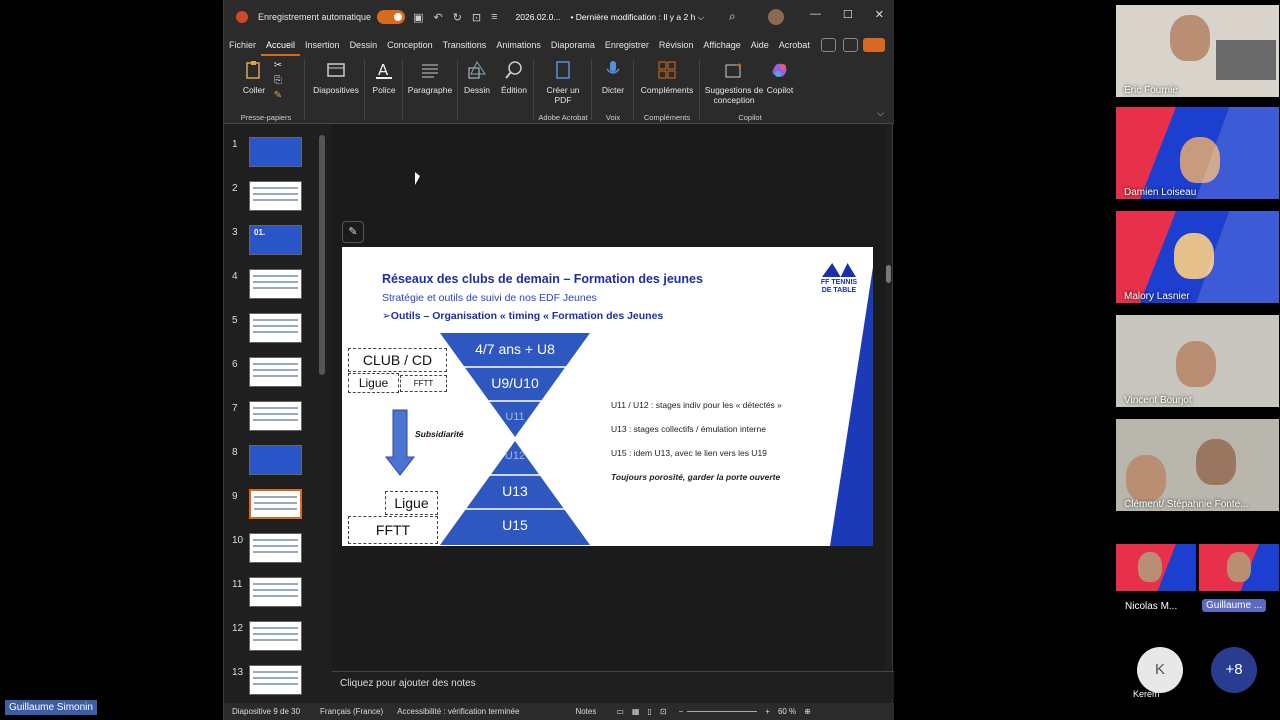 This screenshot has width=1280, height=720. I want to click on tab-fichier: Fichier, so click(242, 45).